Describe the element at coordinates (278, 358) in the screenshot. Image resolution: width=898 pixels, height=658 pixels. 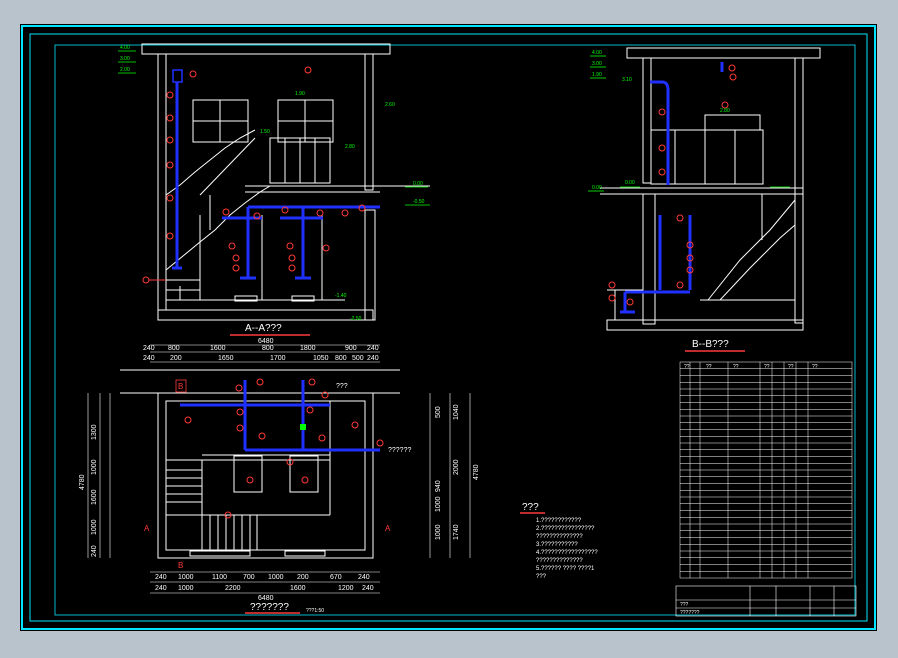
I see `svg-text: 1700` at that location.